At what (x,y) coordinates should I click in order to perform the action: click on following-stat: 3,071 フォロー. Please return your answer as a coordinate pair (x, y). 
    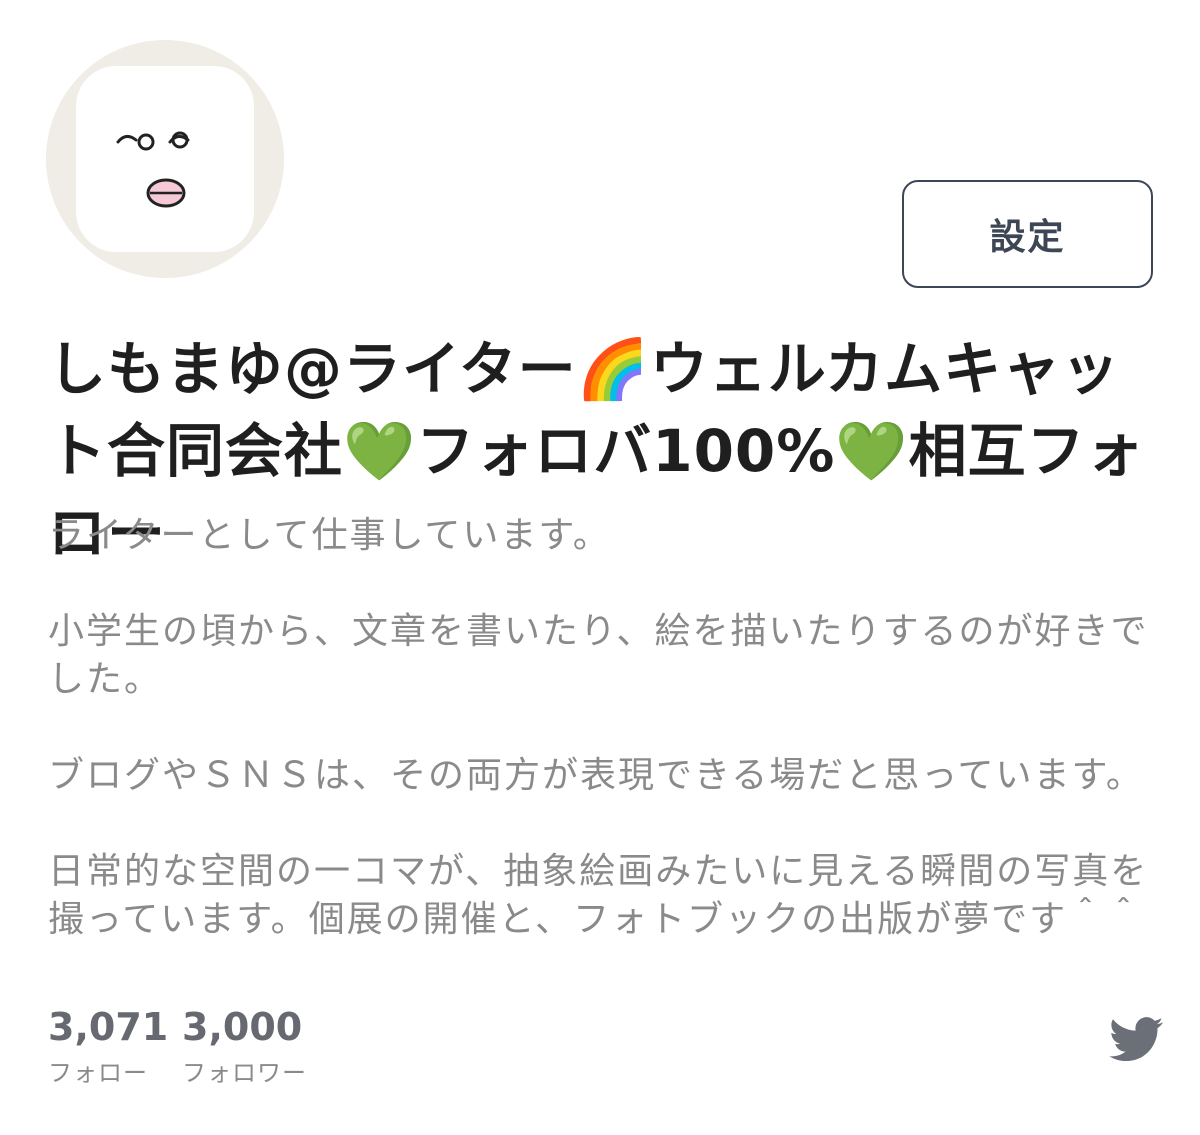
    Looking at the image, I should click on (108, 1046).